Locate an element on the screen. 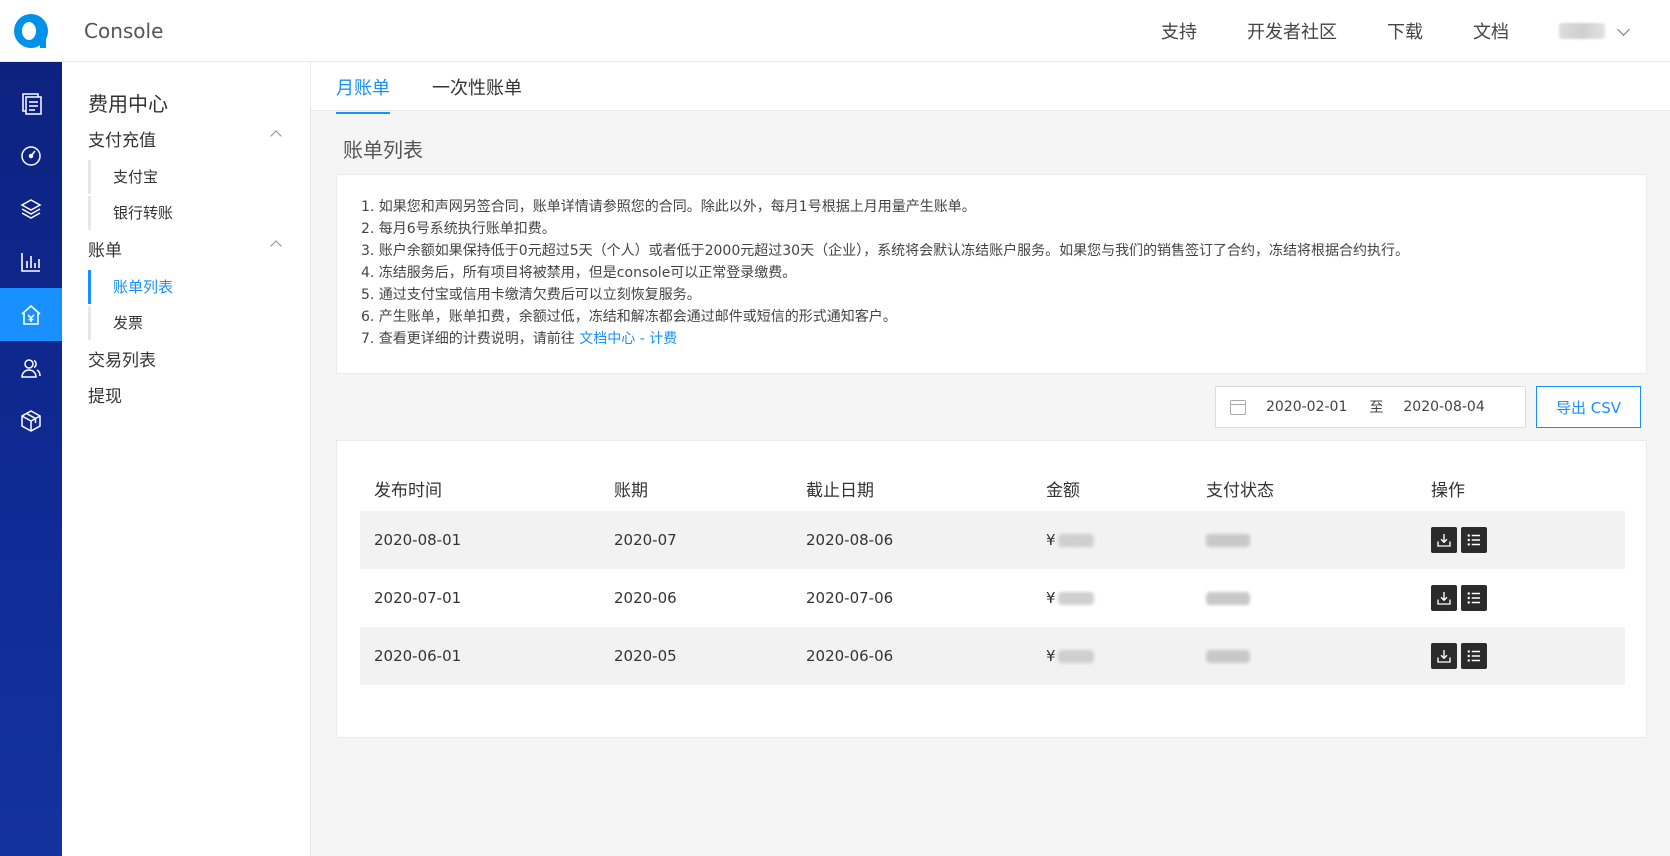 This screenshot has height=856, width=1670. menu-item-withdraw: 提现 is located at coordinates (188, 394).